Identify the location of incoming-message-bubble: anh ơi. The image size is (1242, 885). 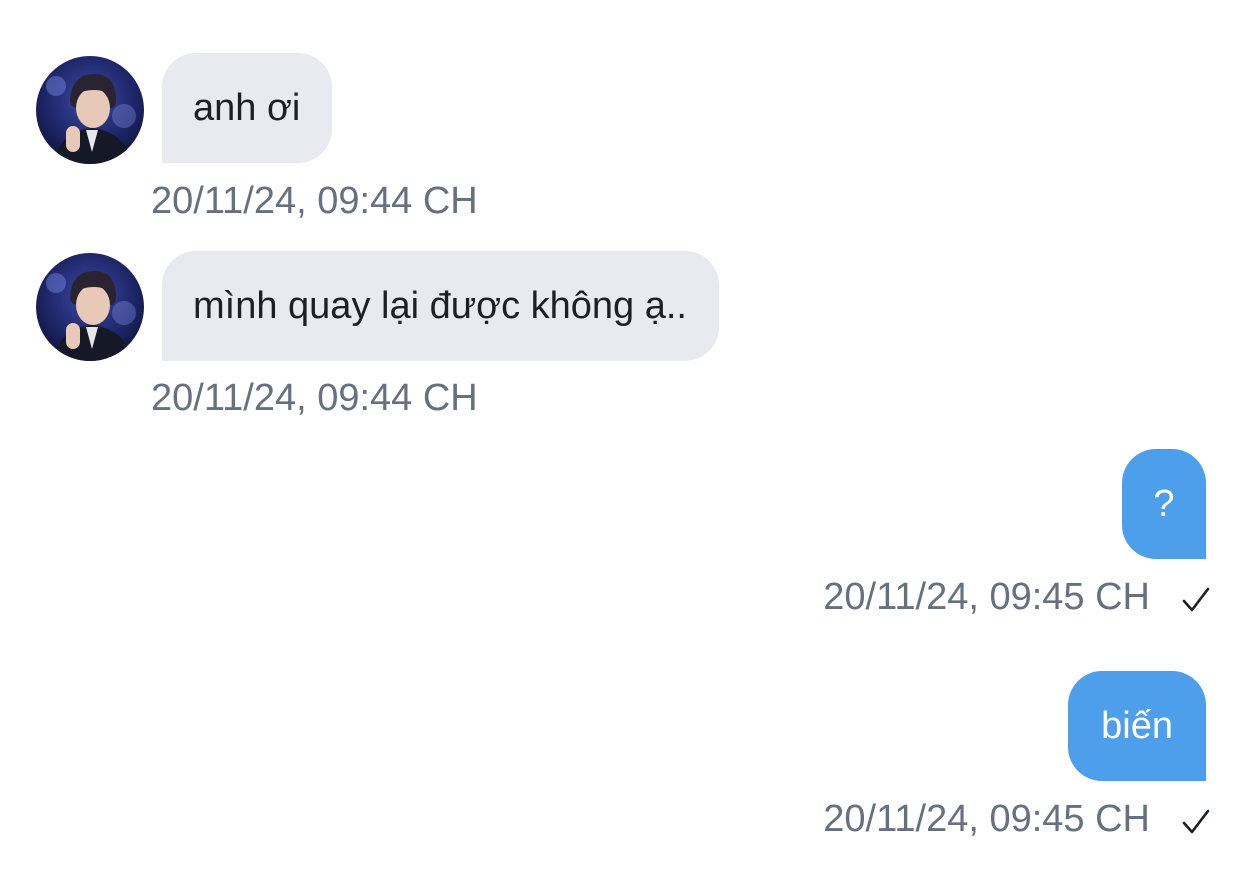
(247, 108).